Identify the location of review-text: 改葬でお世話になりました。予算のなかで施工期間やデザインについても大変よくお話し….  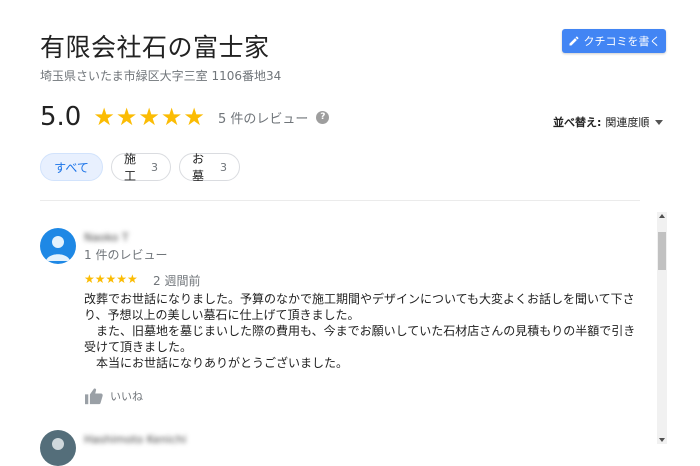
(364, 331).